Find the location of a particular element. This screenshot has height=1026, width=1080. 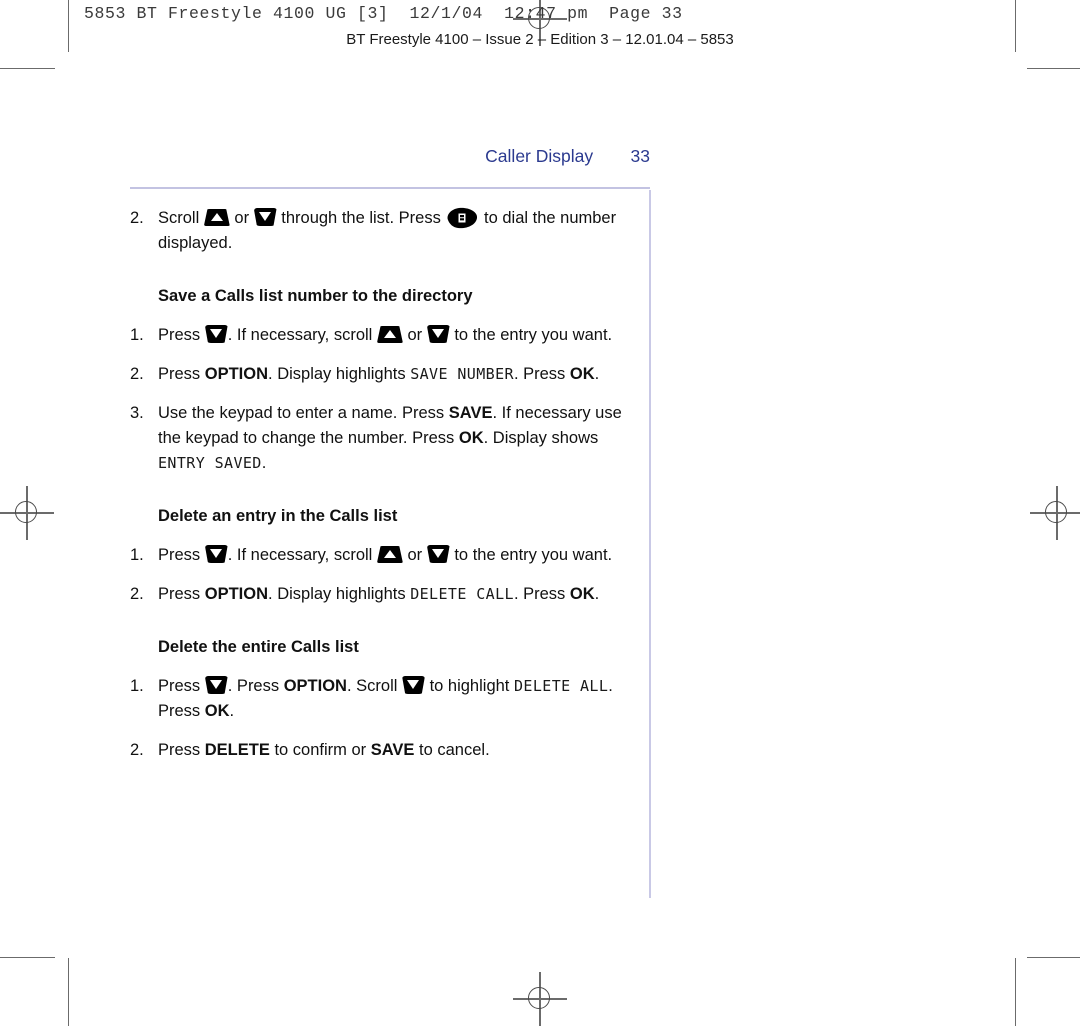

step-number: 3. is located at coordinates (137, 413).